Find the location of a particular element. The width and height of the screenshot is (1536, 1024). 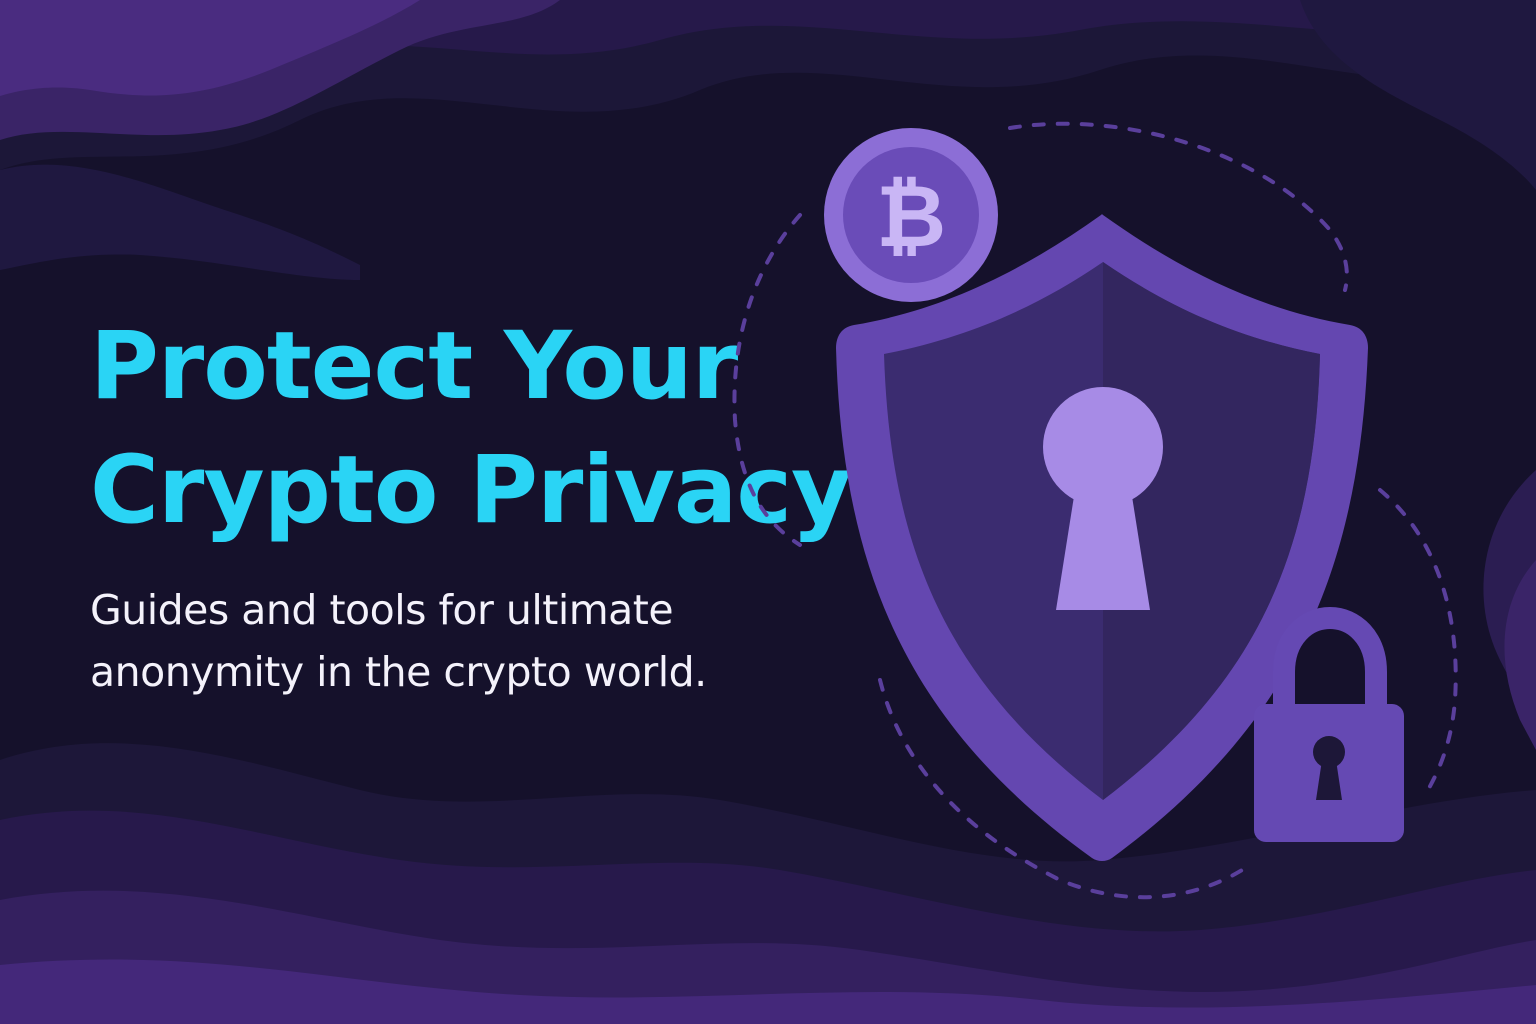

bitcoin-coin-icon: ₿ is located at coordinates (911, 215).